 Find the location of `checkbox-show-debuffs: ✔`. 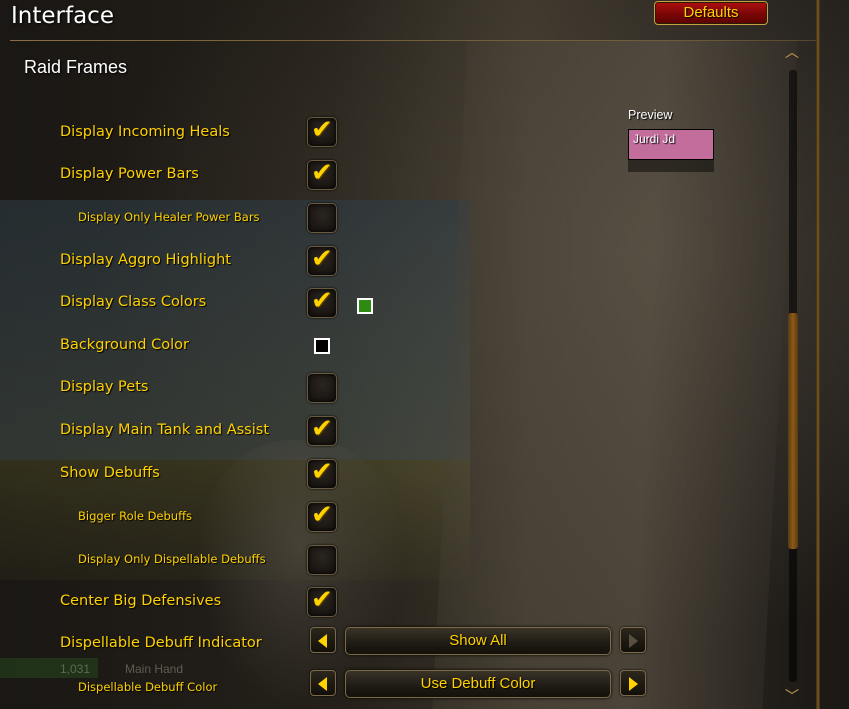

checkbox-show-debuffs: ✔ is located at coordinates (322, 473).